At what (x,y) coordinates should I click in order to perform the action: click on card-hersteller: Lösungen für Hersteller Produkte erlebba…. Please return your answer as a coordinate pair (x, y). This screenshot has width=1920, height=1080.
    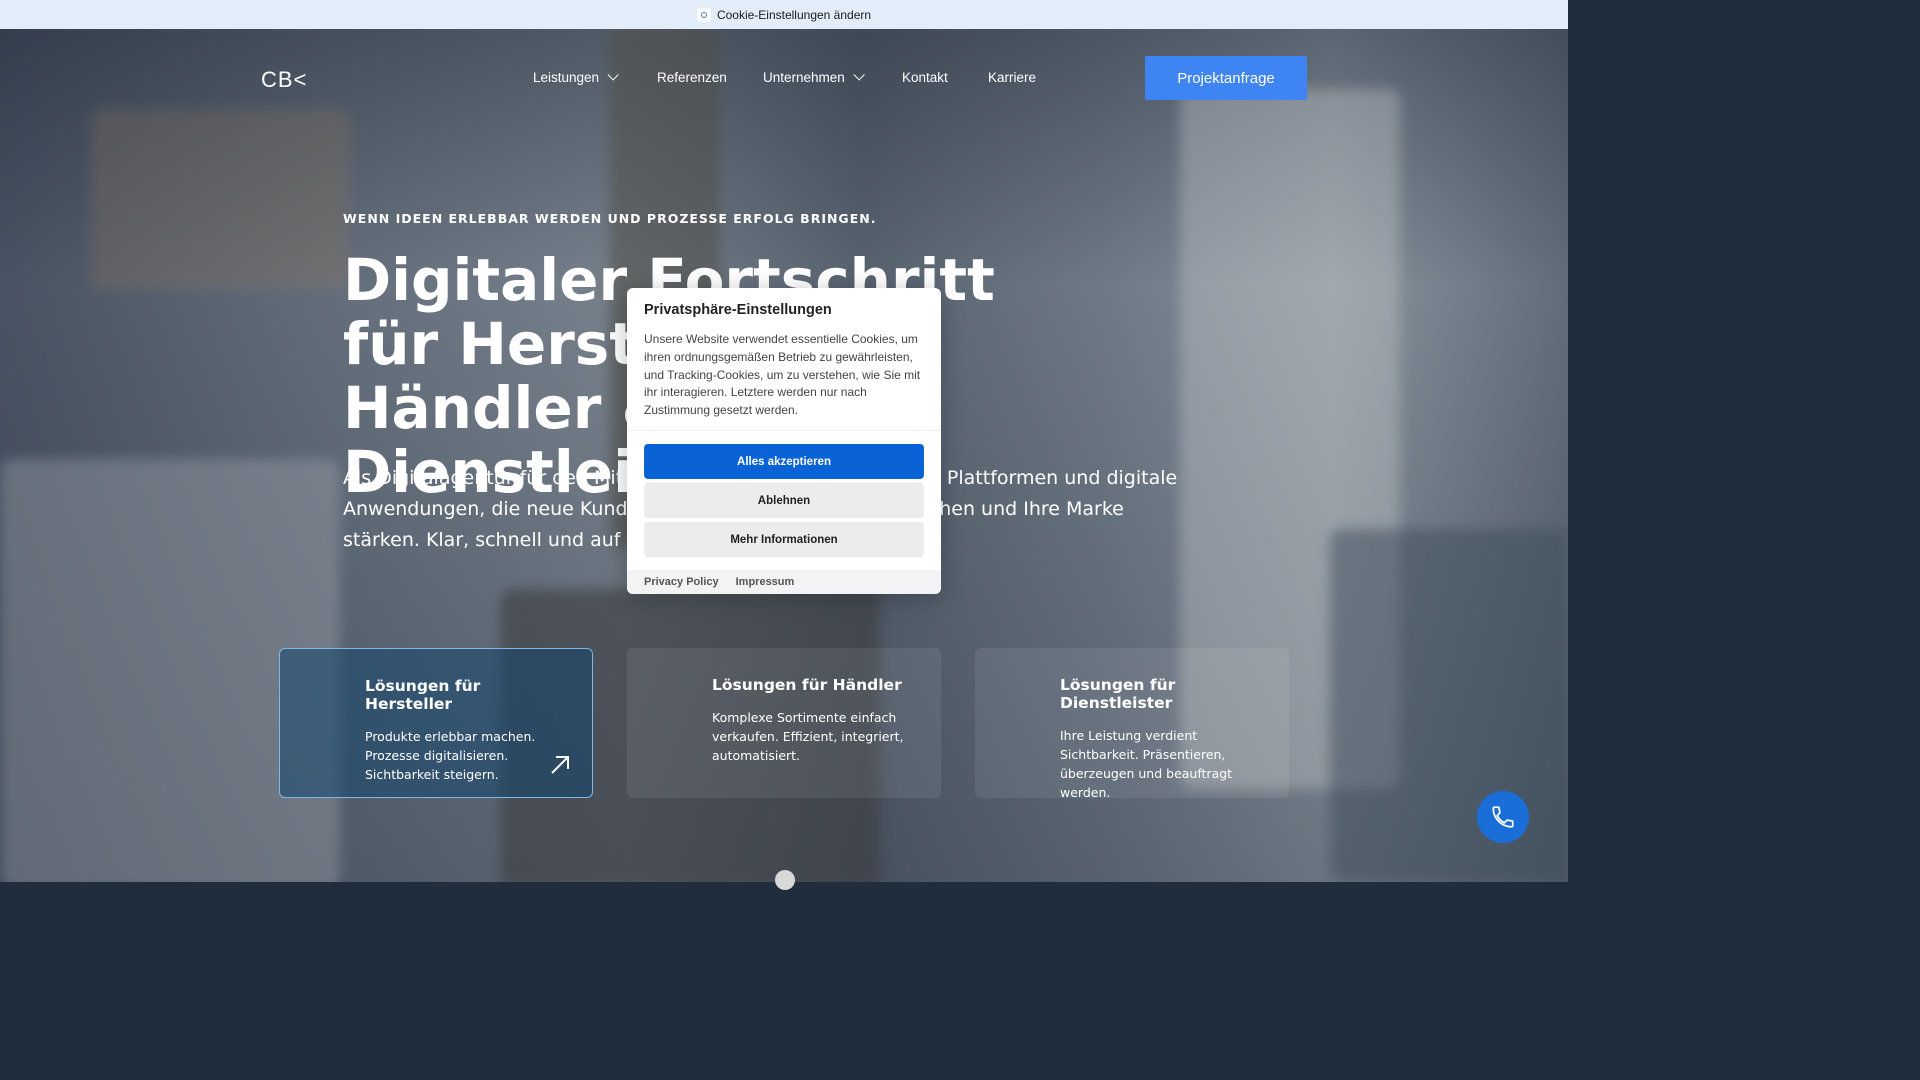
    Looking at the image, I should click on (436, 723).